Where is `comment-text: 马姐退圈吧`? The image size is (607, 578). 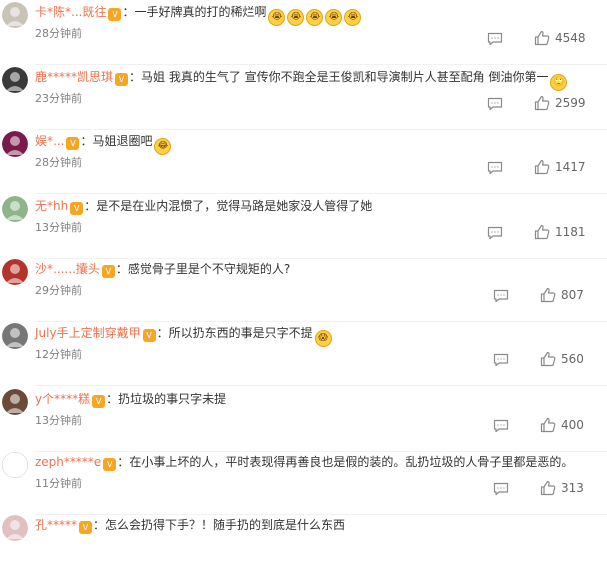 comment-text: 马姐退圈吧 is located at coordinates (122, 141).